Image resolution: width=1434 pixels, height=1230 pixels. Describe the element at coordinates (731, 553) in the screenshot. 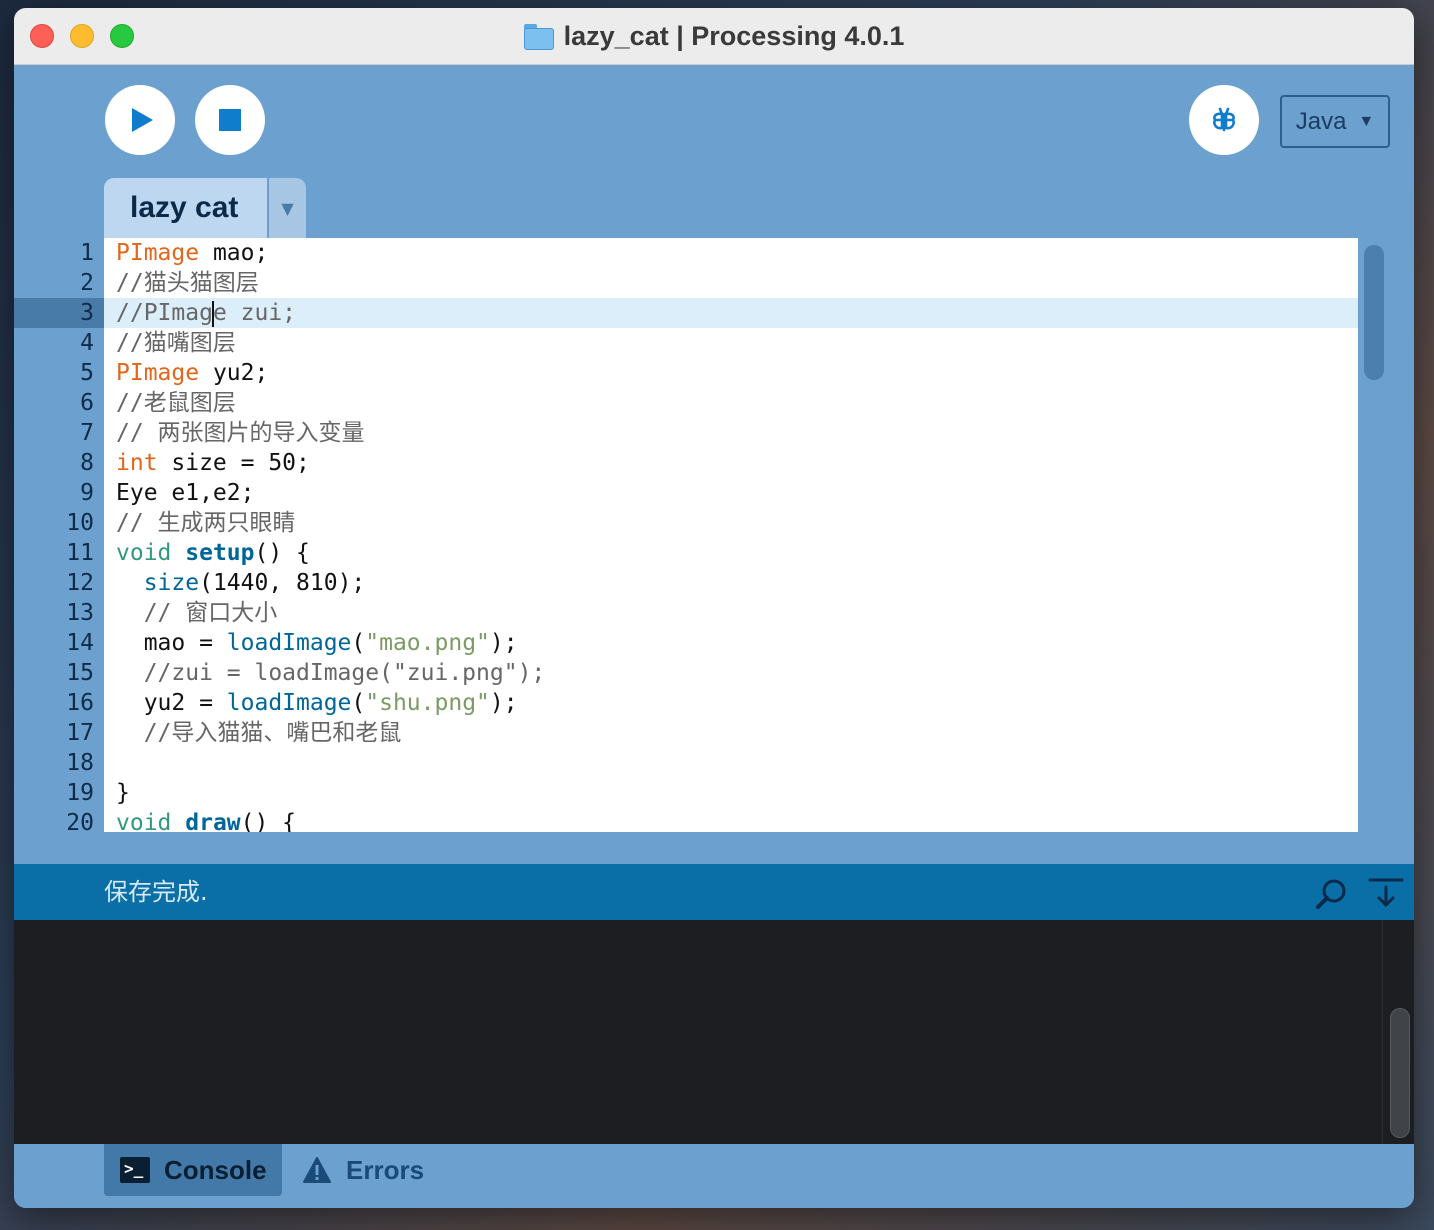

I see `code-line: void setup() {` at that location.